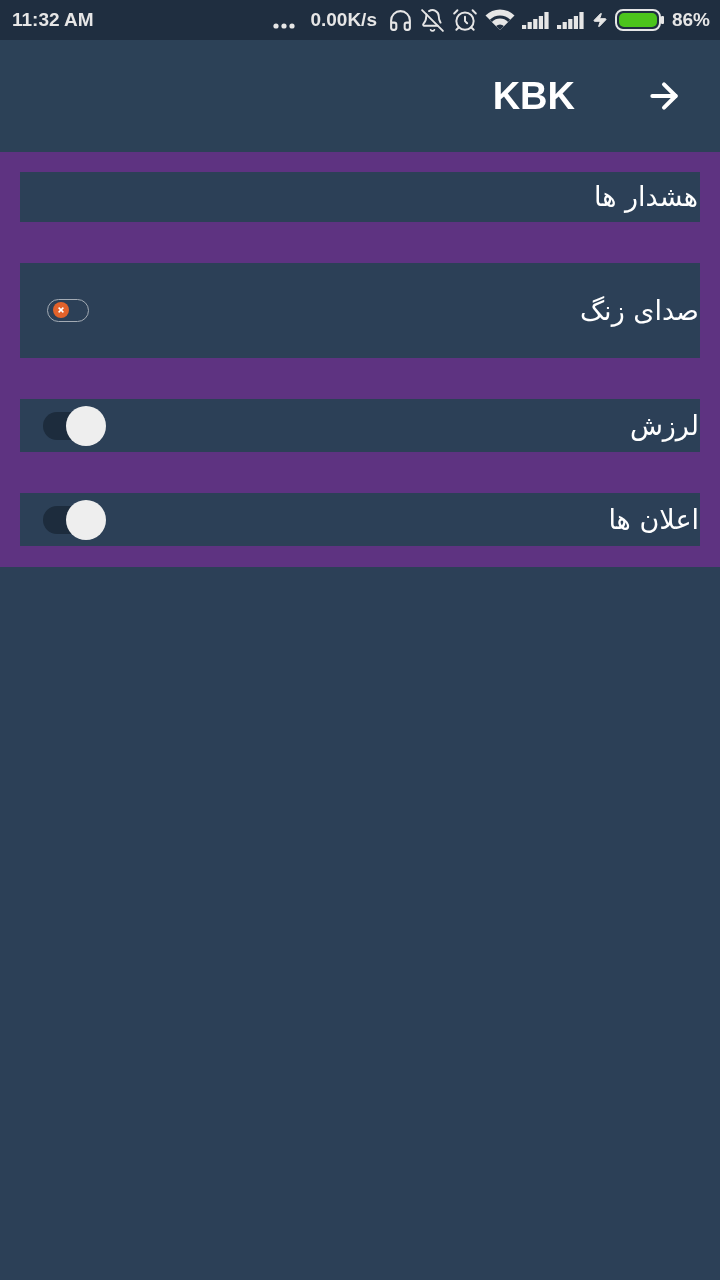 This screenshot has width=720, height=1280. Describe the element at coordinates (533, 96) in the screenshot. I see `app-title: KBK` at that location.